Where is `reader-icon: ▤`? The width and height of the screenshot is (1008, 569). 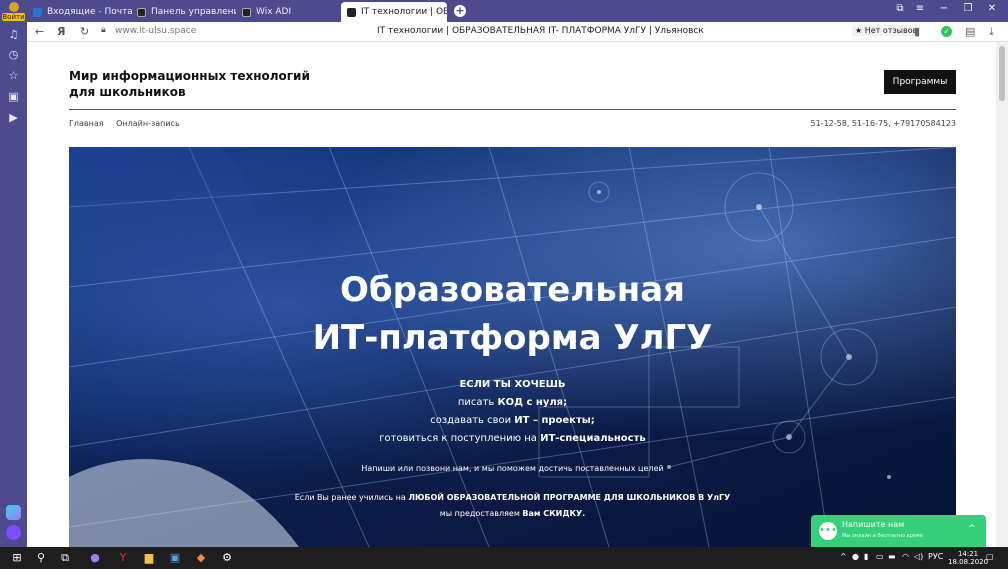
reader-icon: ▤ is located at coordinates (970, 31).